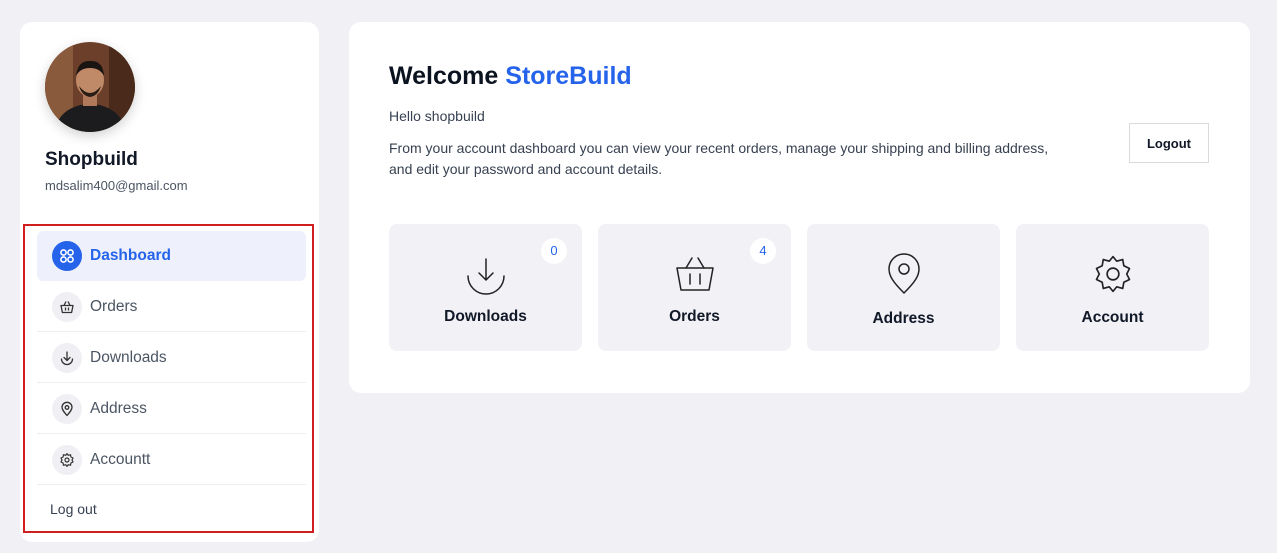 This screenshot has height=553, width=1277. I want to click on account-card: Account, so click(1112, 287).